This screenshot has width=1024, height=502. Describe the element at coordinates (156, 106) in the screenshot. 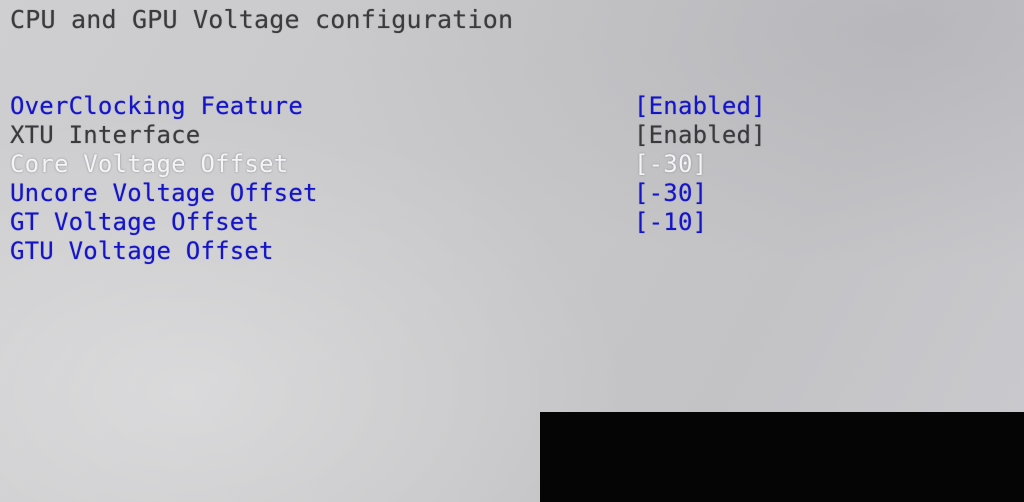

I see `setting-label: OverClocking Feature` at that location.